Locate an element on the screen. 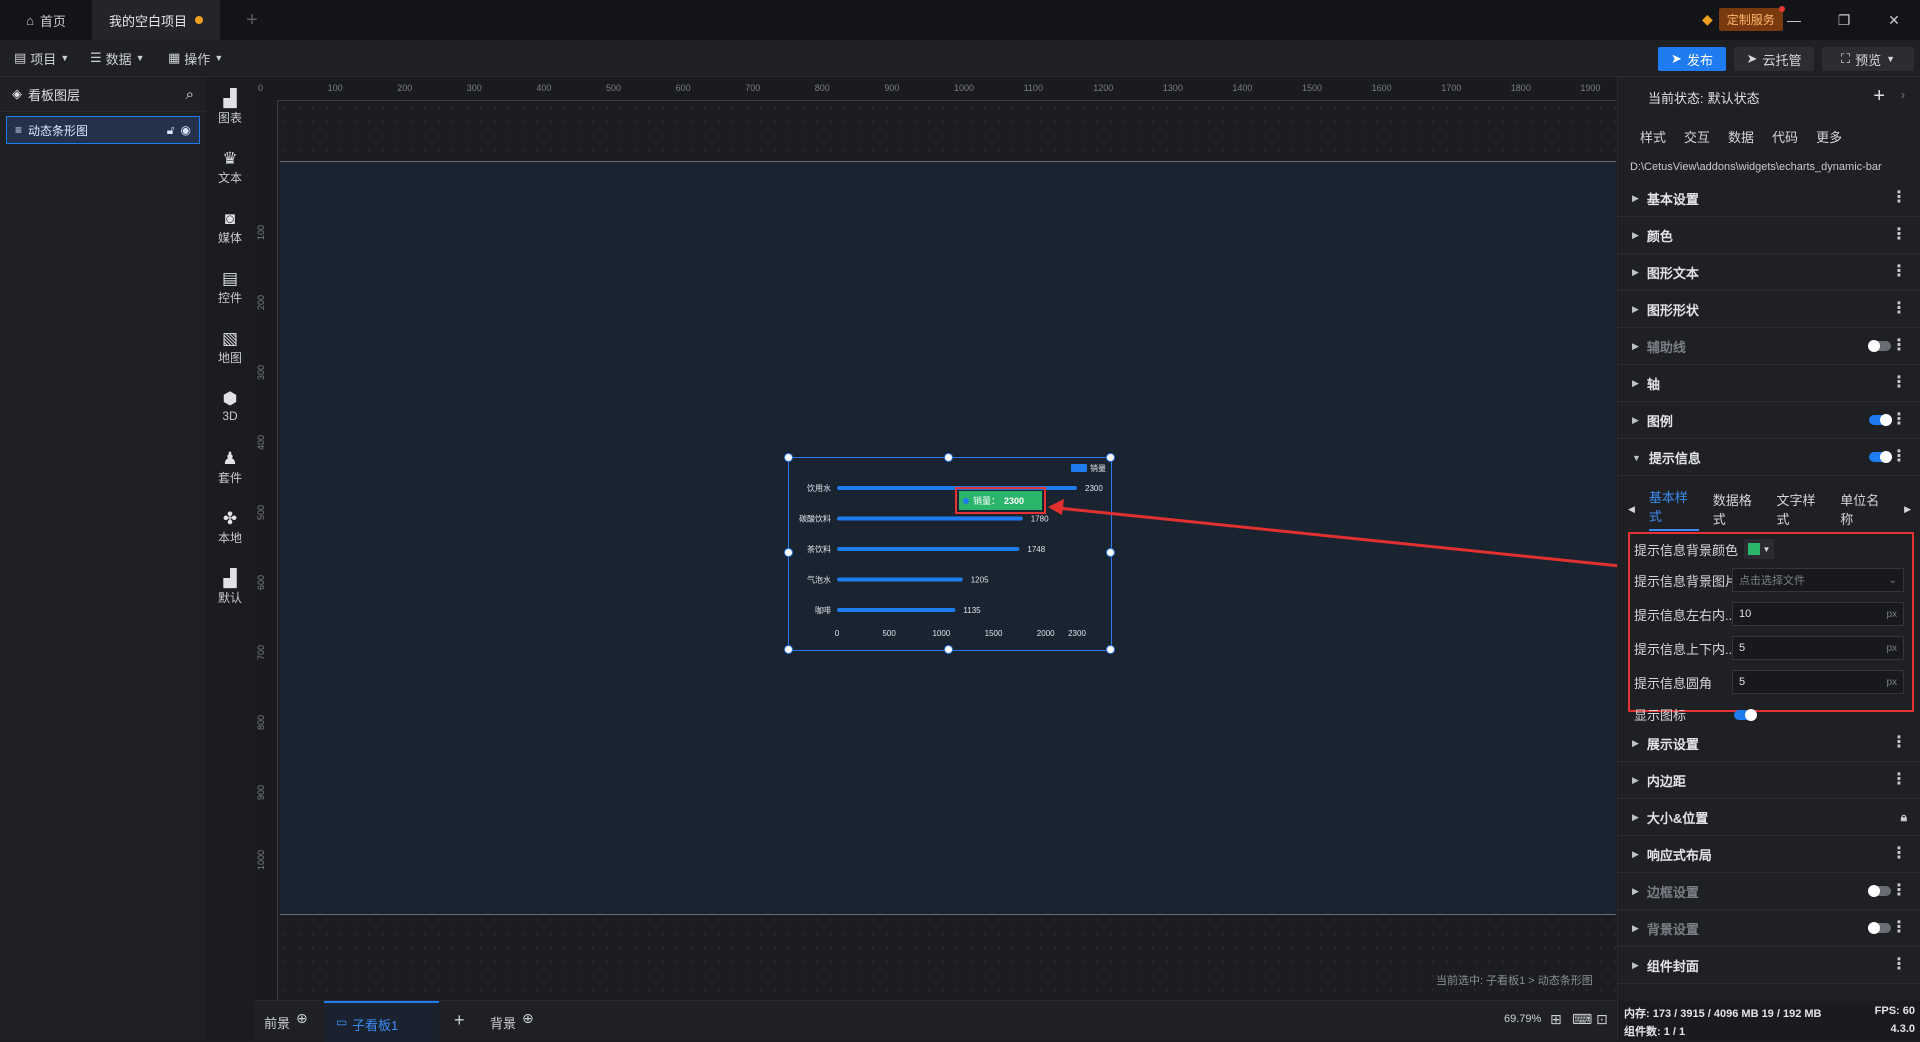 The image size is (1920, 1042). add-state-button: + is located at coordinates (1879, 96).